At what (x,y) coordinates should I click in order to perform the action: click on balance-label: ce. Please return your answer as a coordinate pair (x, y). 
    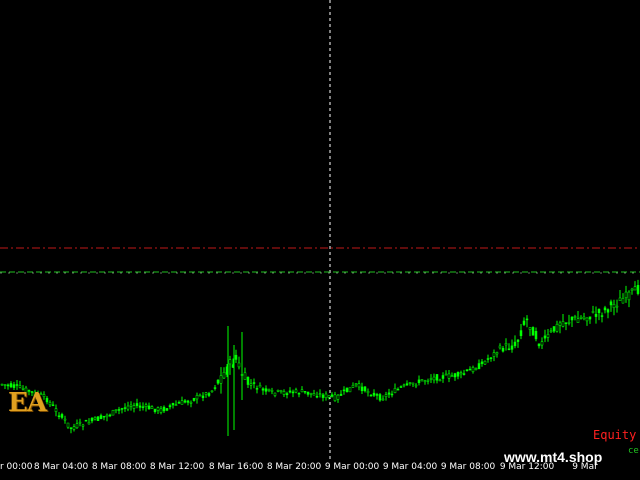
    Looking at the image, I should click on (633, 451).